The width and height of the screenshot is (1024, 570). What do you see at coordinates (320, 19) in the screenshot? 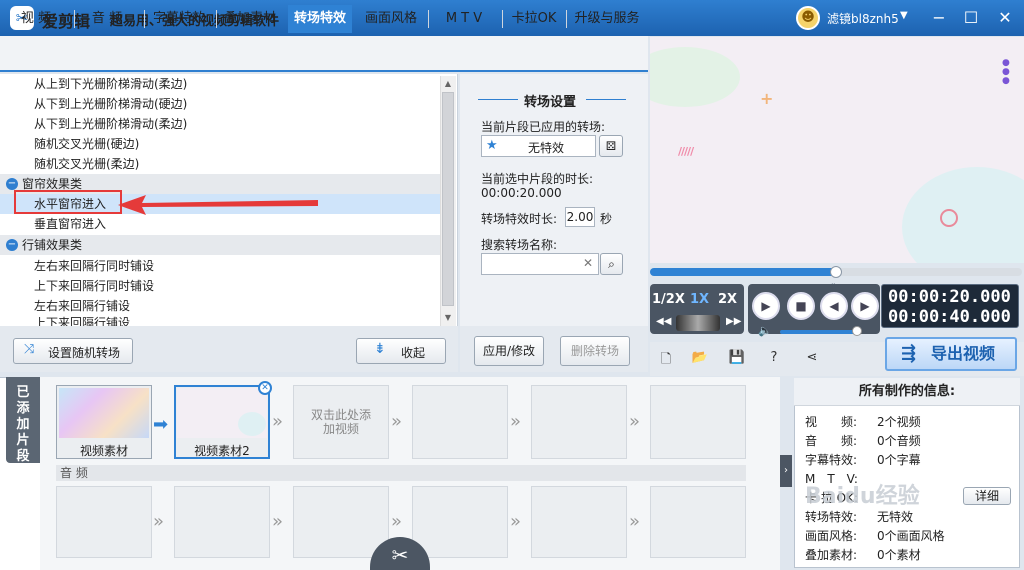
I see `tab-transitions: 转场特效` at bounding box center [320, 19].